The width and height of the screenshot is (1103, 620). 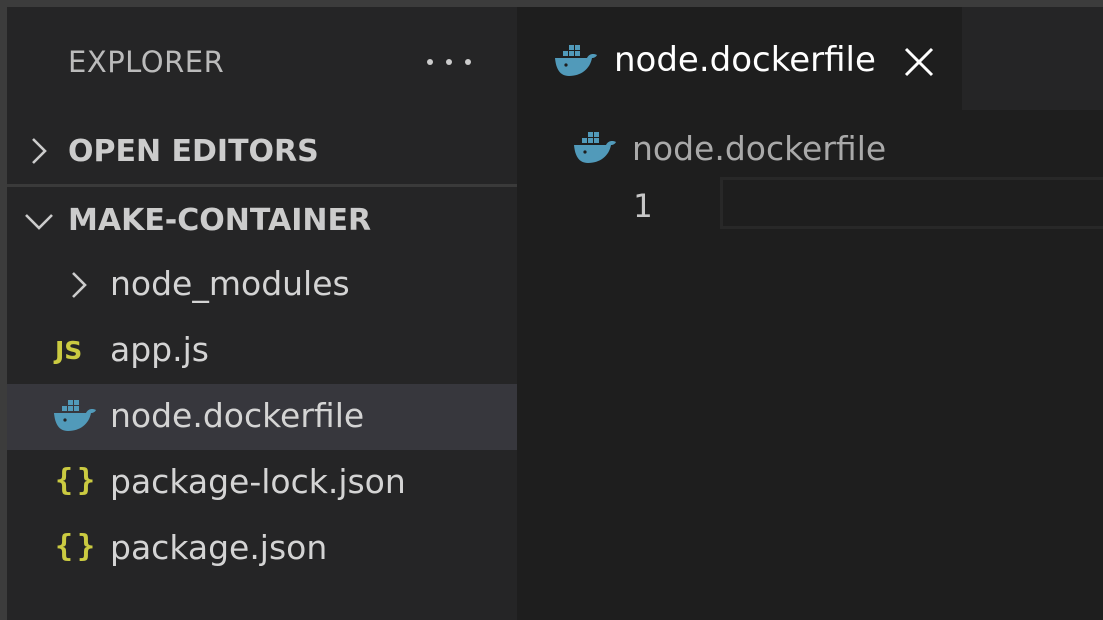 What do you see at coordinates (237, 415) in the screenshot?
I see `tree-item-label: node.dockerfile` at bounding box center [237, 415].